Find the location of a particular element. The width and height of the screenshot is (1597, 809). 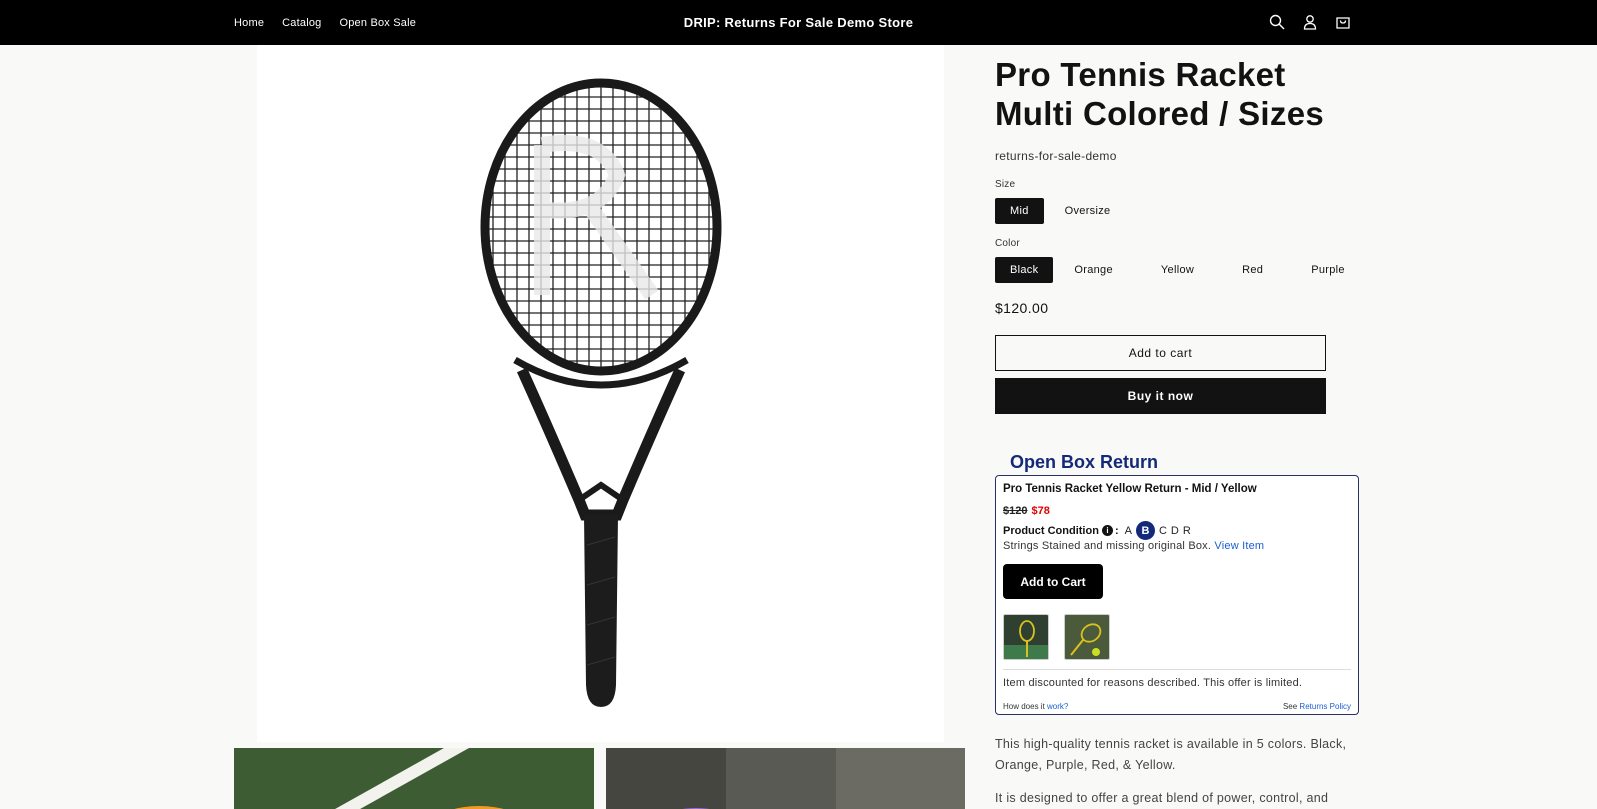

court-image is located at coordinates (414, 778).